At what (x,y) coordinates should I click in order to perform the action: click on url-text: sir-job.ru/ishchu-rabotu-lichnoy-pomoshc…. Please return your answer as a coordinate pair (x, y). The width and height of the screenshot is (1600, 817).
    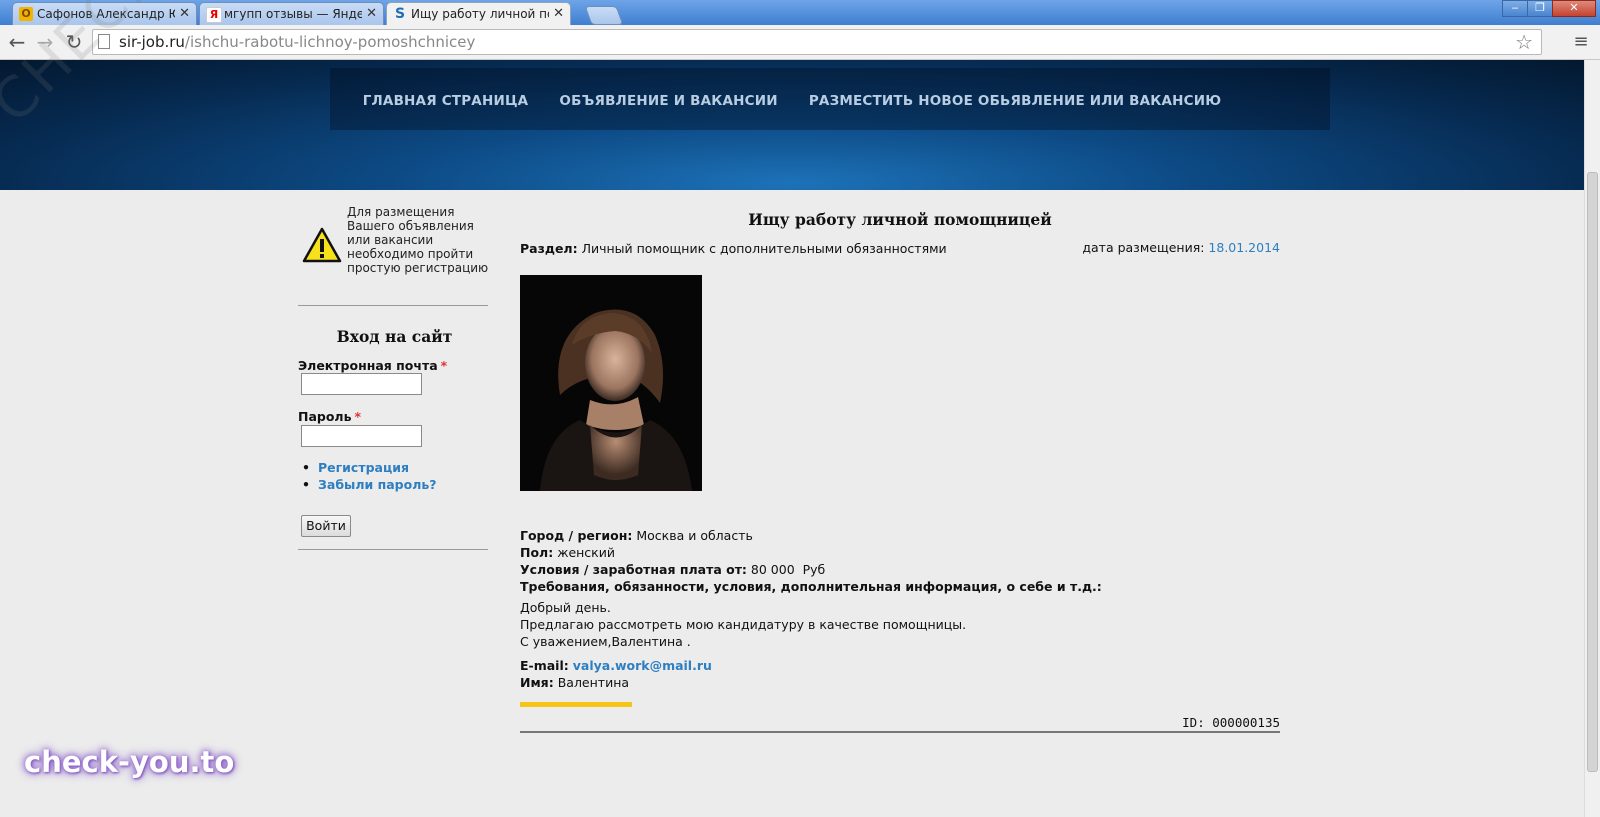
    Looking at the image, I should click on (297, 42).